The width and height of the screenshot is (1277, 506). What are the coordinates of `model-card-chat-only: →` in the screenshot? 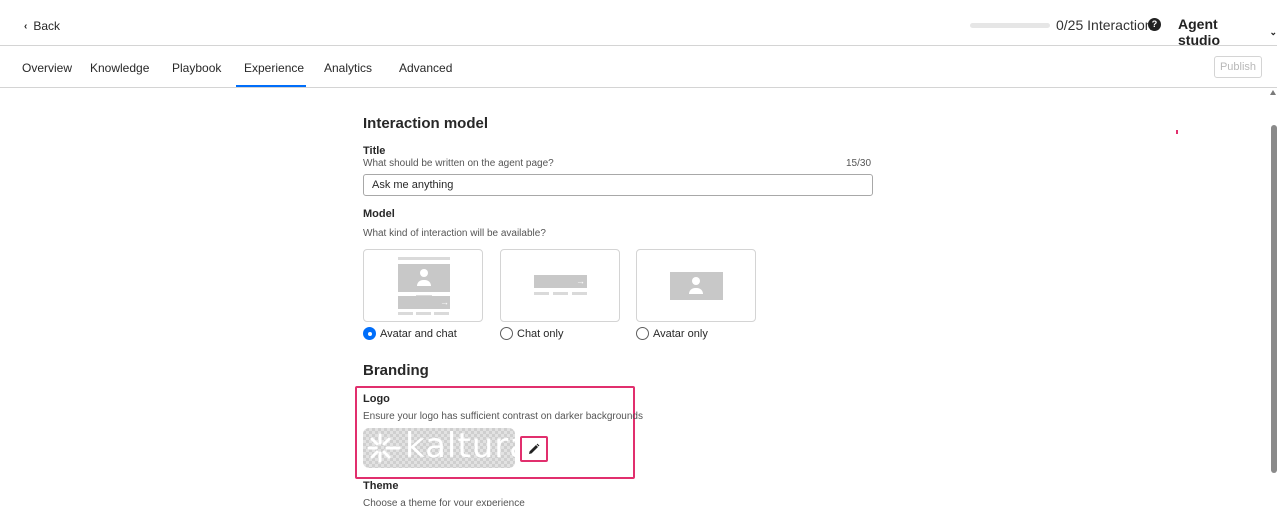 It's located at (560, 285).